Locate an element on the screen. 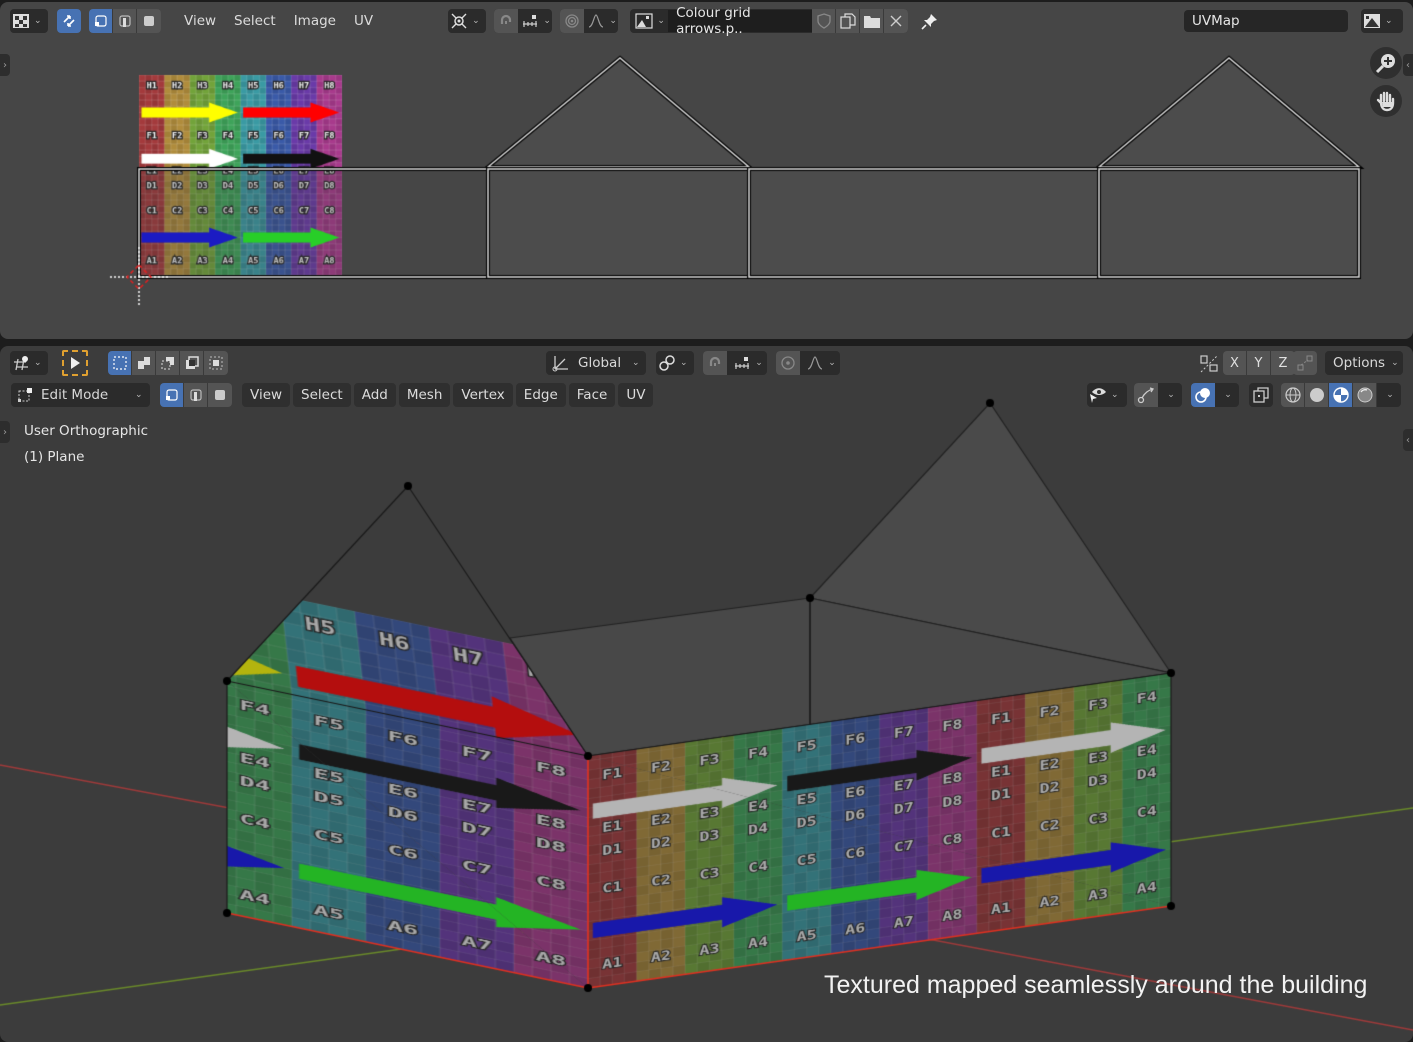  wireframe-shading-icon is located at coordinates (1293, 395).